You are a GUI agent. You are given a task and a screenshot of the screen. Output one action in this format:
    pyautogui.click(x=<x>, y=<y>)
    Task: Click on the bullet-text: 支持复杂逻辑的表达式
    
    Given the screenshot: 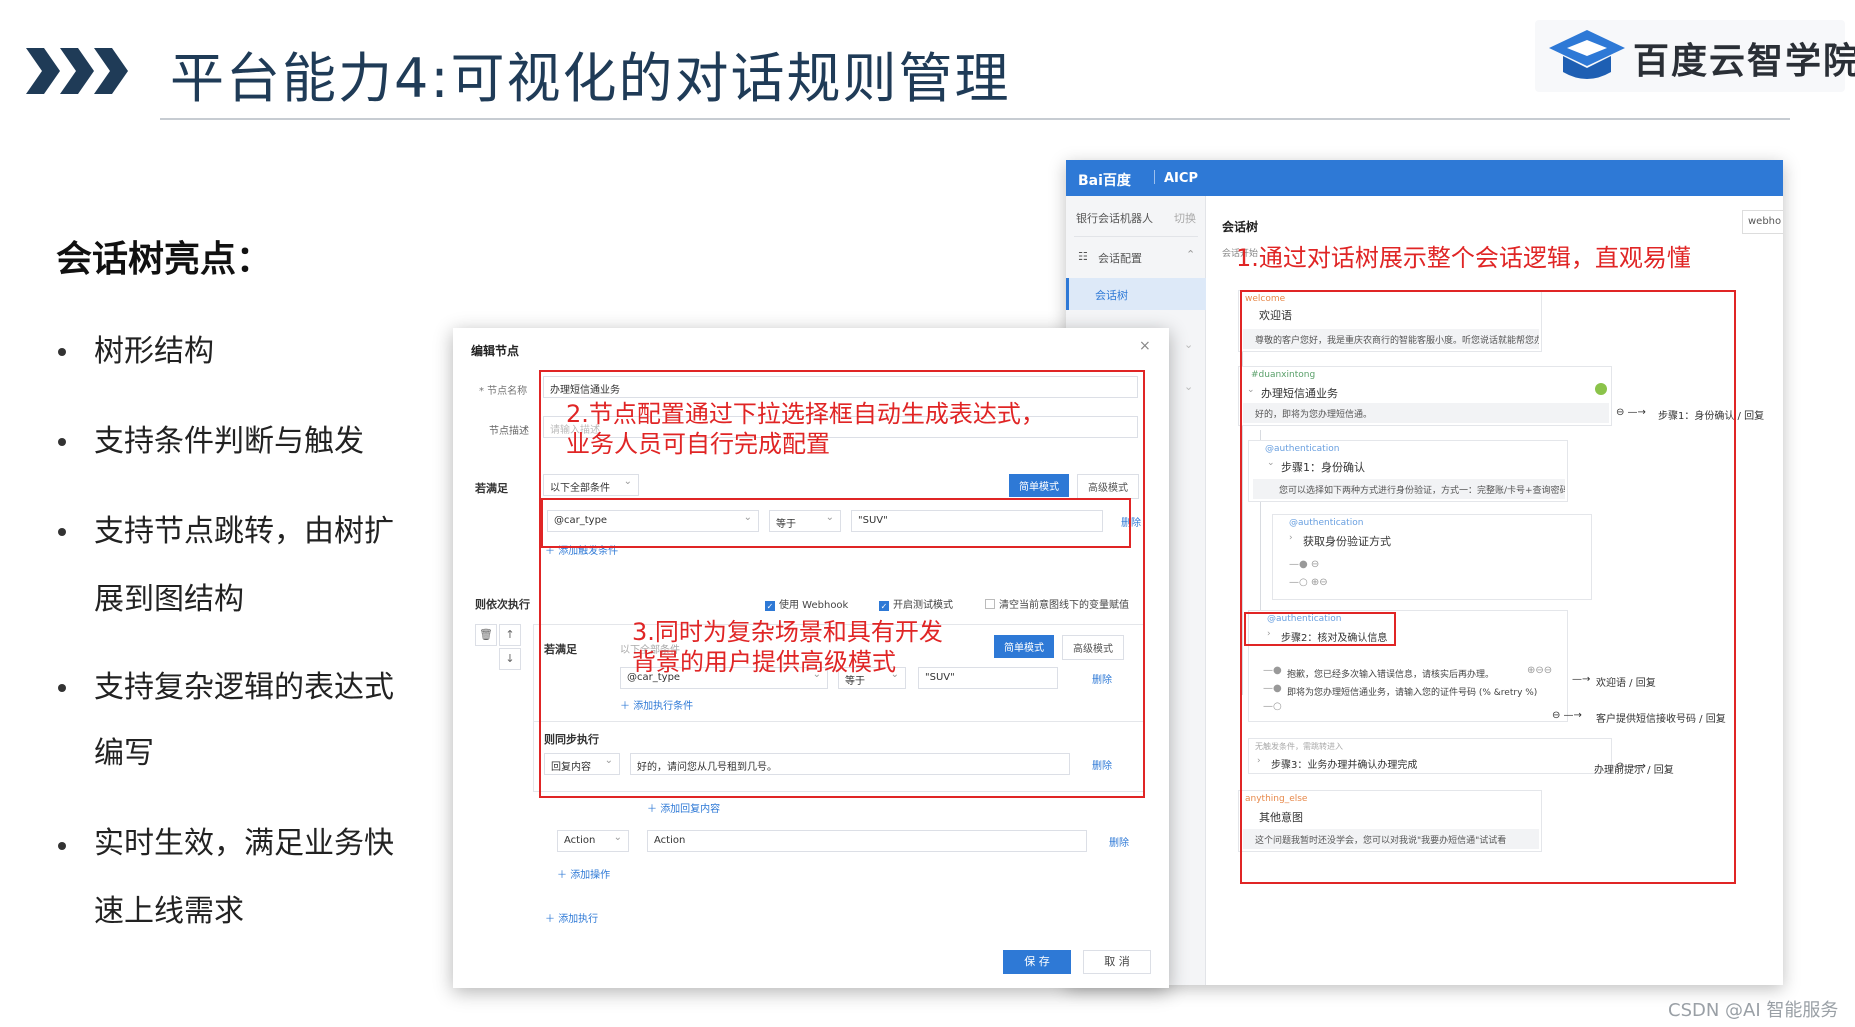 What is the action you would take?
    pyautogui.click(x=244, y=687)
    